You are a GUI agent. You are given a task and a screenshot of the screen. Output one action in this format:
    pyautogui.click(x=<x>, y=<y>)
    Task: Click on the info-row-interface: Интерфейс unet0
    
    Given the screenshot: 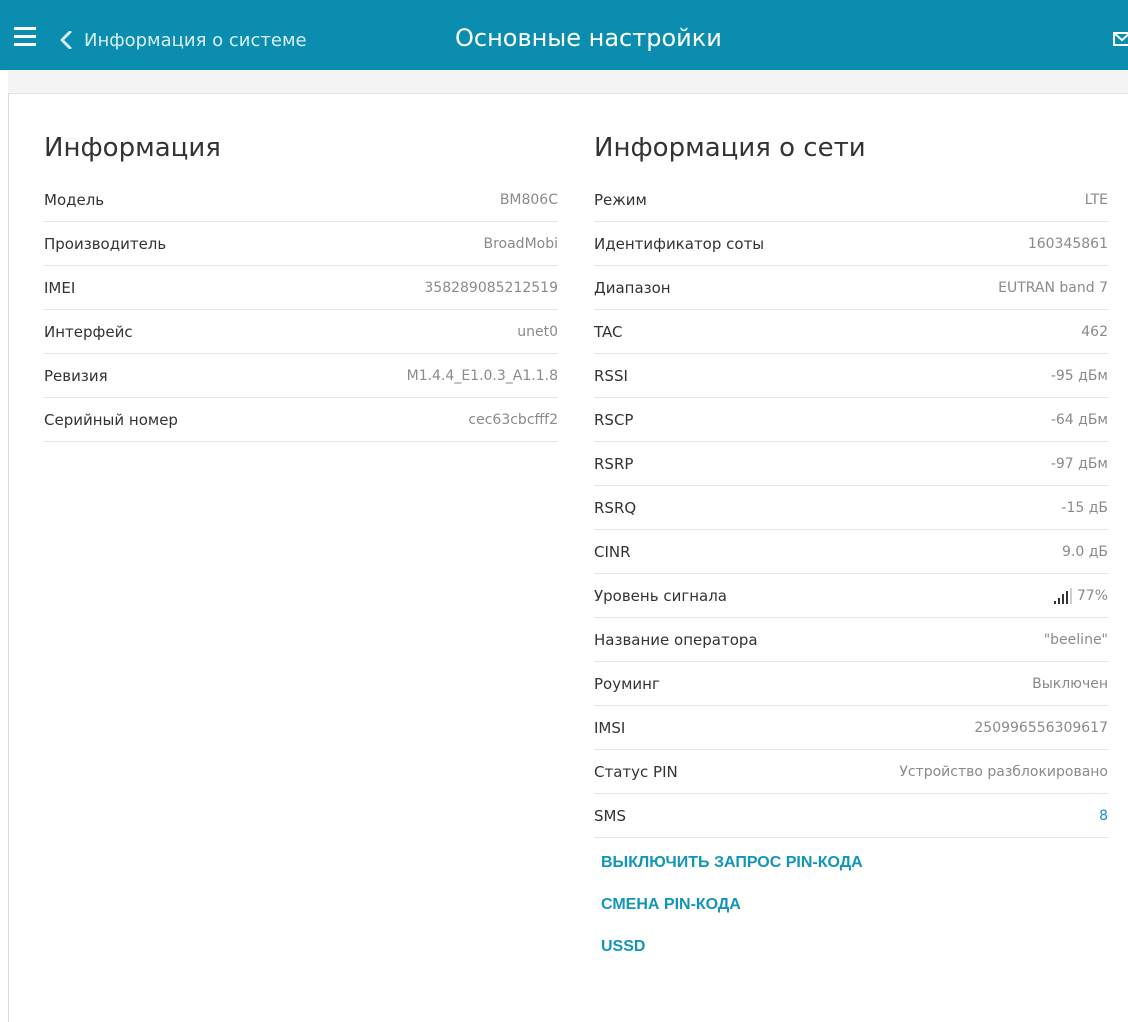 What is the action you would take?
    pyautogui.click(x=301, y=332)
    